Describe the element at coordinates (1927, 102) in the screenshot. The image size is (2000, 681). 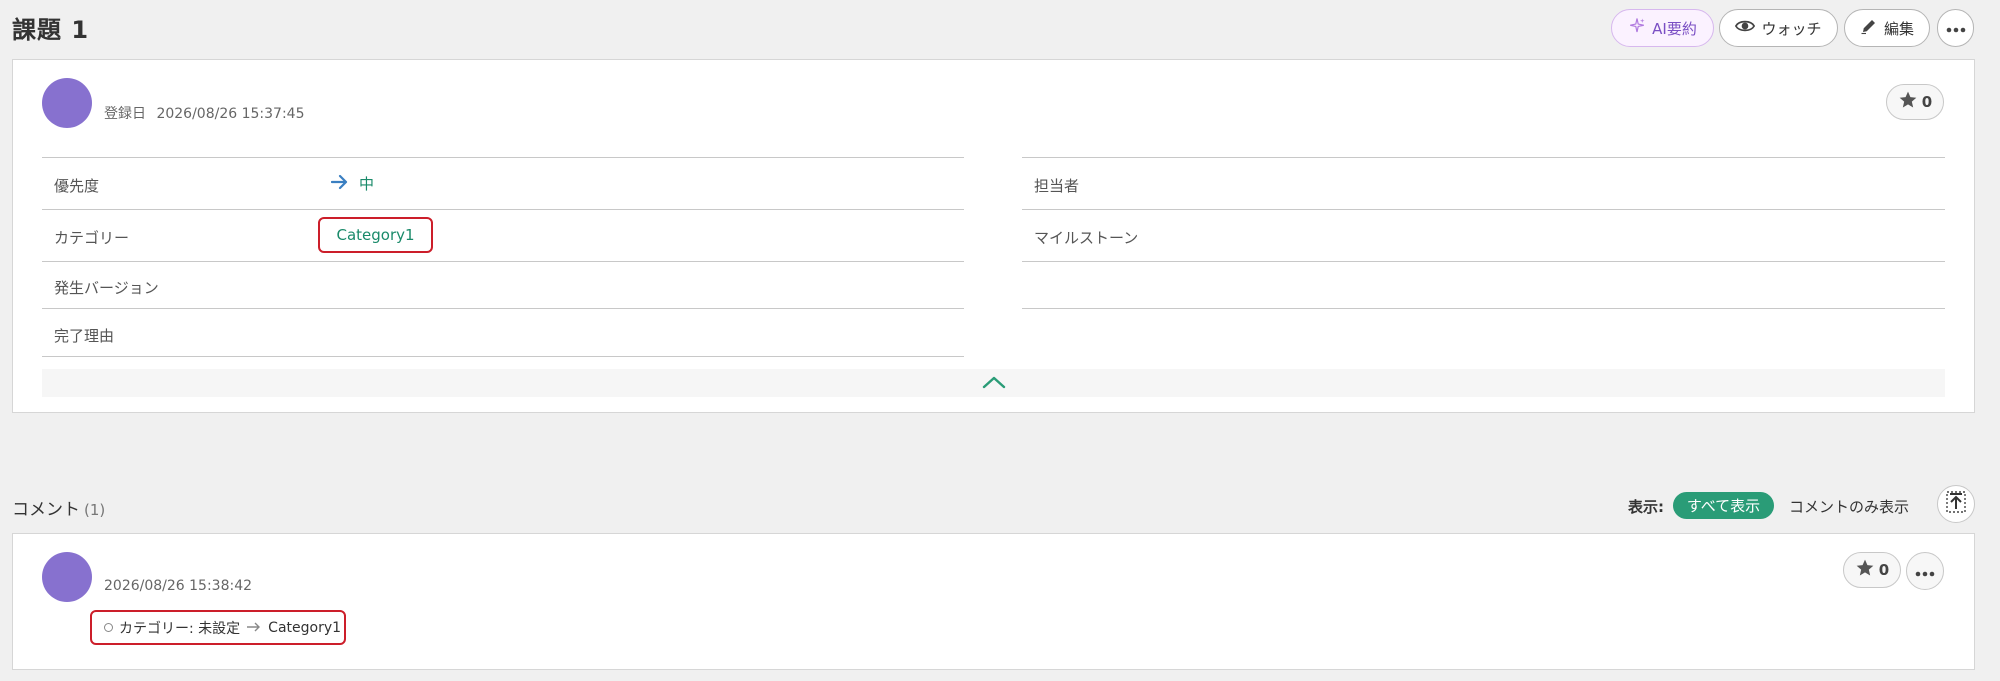
I see `star-count: 0` at that location.